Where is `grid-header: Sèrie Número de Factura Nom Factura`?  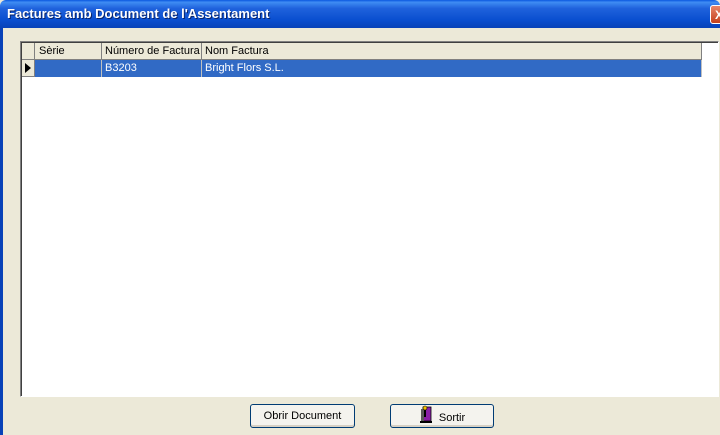 grid-header: Sèrie Número de Factura Nom Factura is located at coordinates (371, 51).